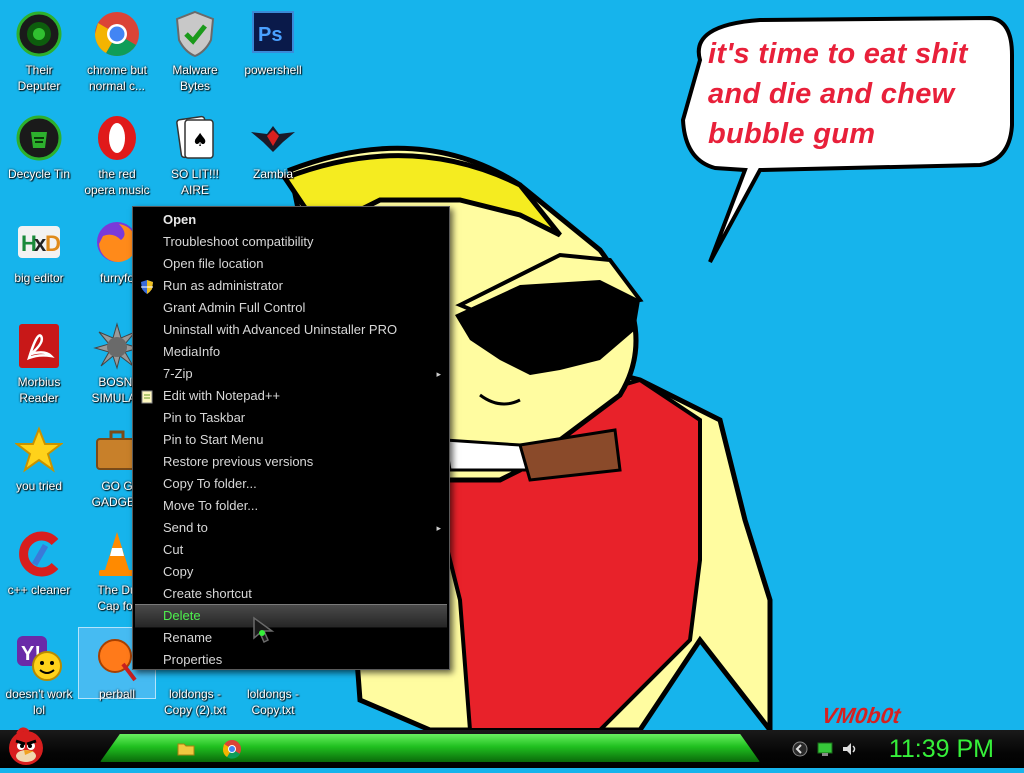  What do you see at coordinates (272, 174) in the screenshot?
I see `icon-label: Zambia` at bounding box center [272, 174].